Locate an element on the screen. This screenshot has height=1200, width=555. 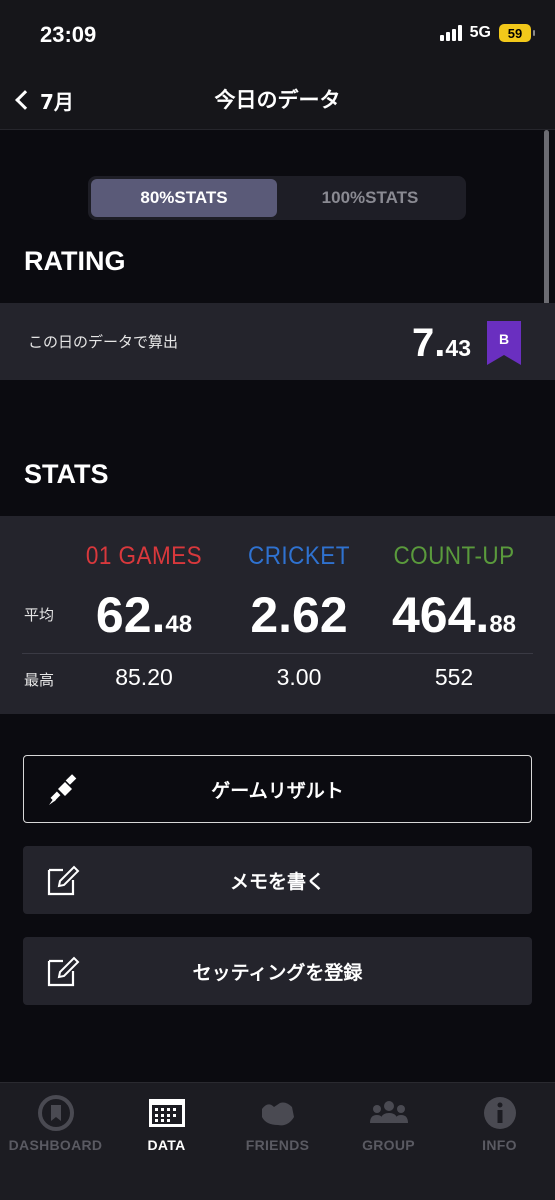
network-label: 5G is located at coordinates (480, 32).